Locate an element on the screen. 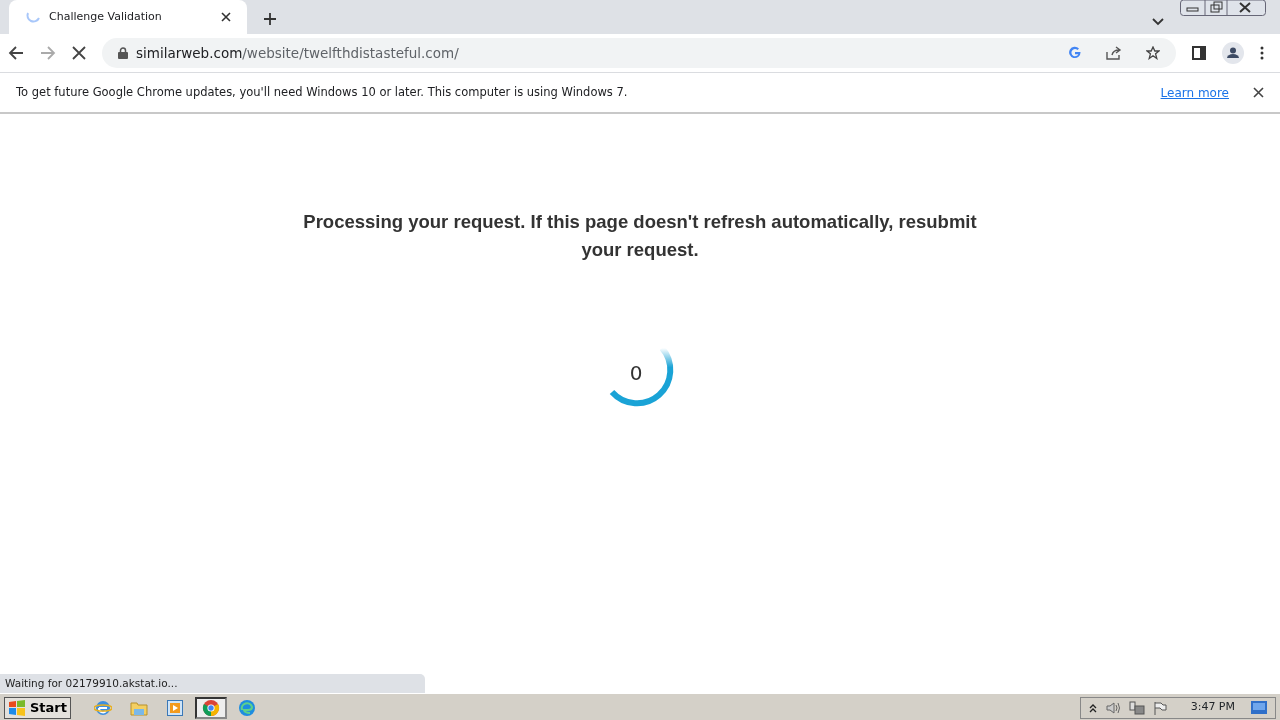 This screenshot has width=1280, height=720. address-bar: similarweb.com/website/twelfthdistasteful.com/ is located at coordinates (639, 53).